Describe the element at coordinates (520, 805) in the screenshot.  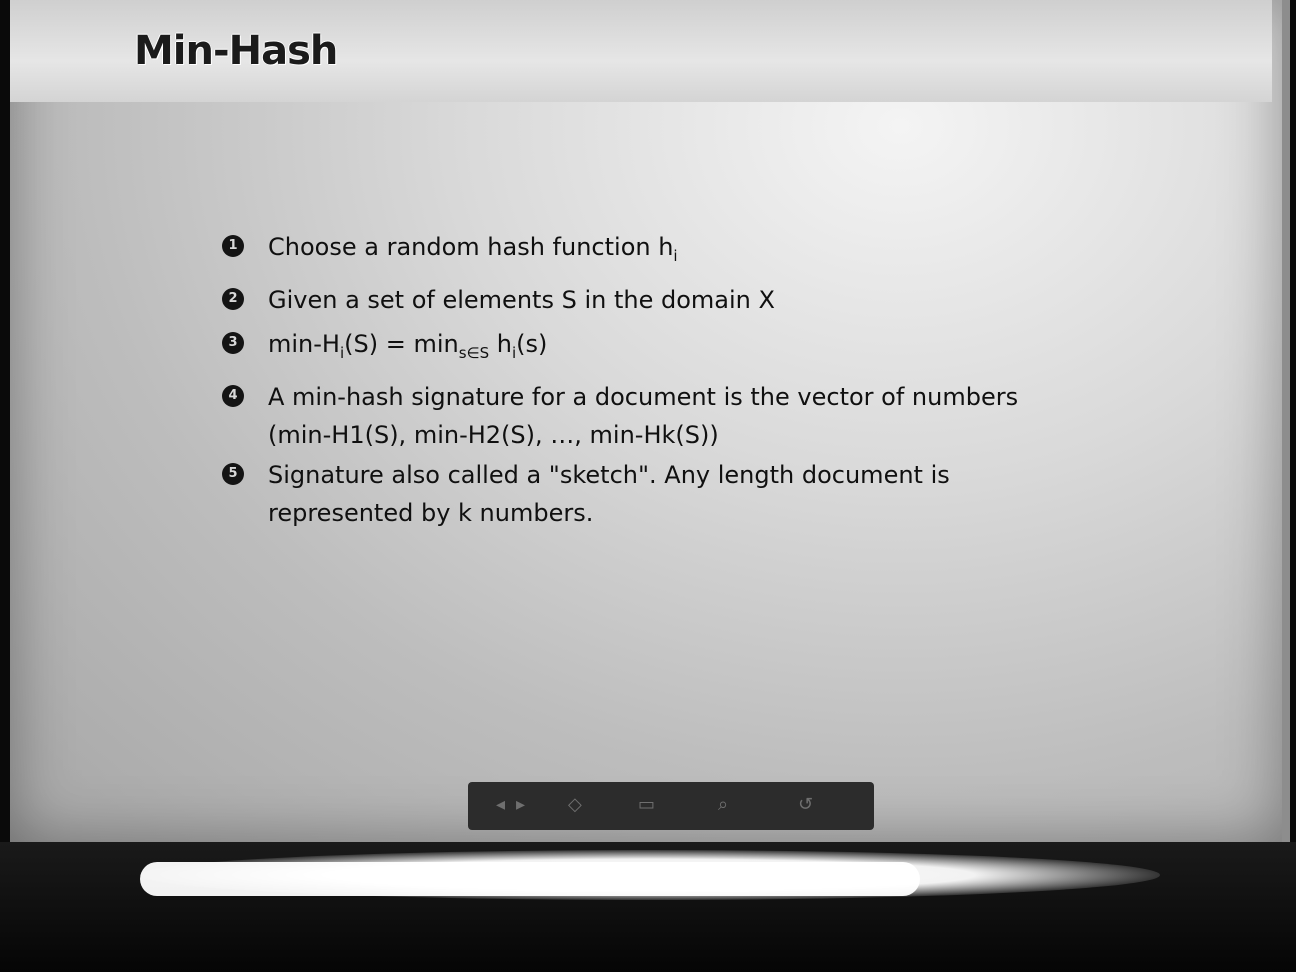
I see `arrow-right-icon: ▸` at that location.